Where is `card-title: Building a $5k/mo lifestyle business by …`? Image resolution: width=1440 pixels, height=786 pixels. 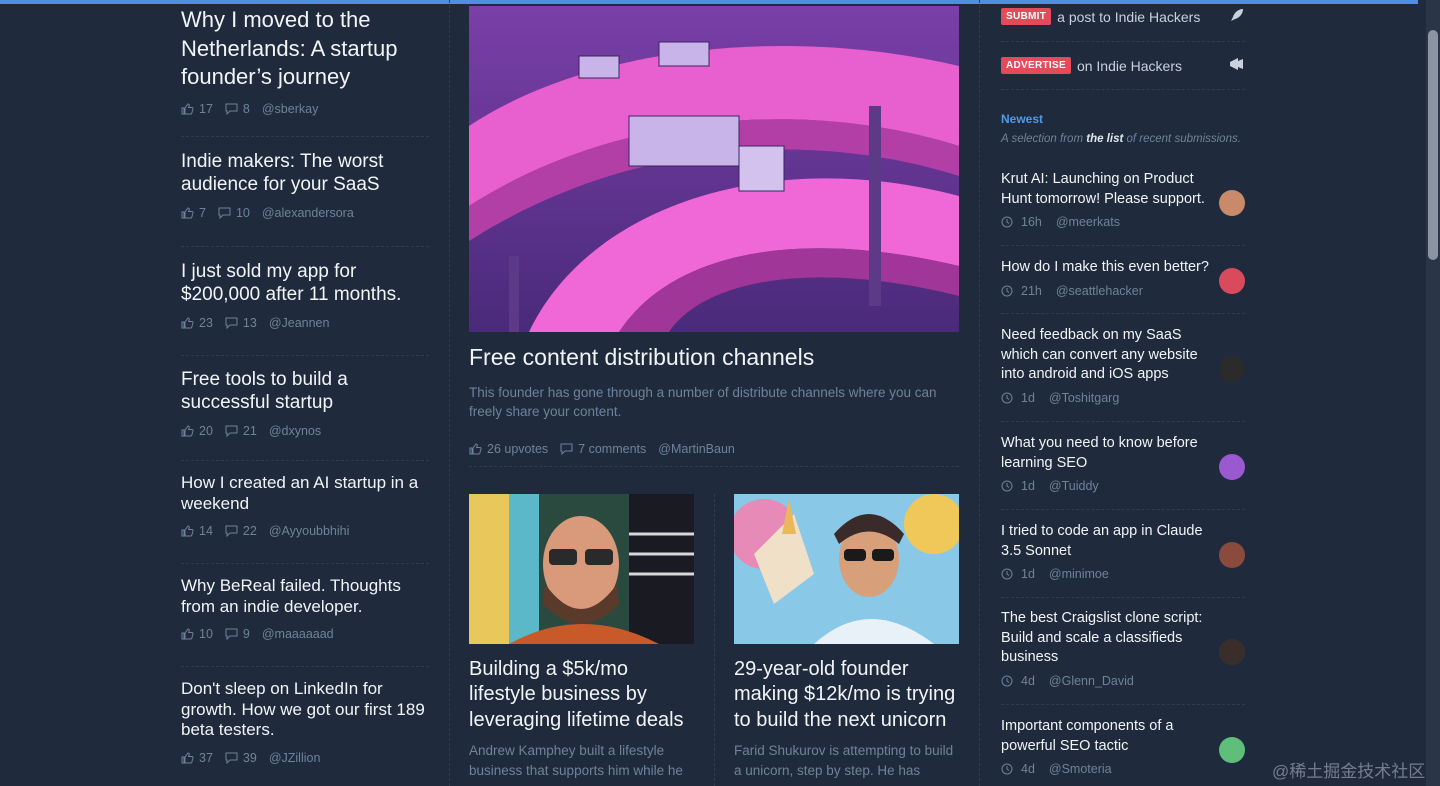
card-title: Building a $5k/mo lifestyle business by … is located at coordinates (581, 695).